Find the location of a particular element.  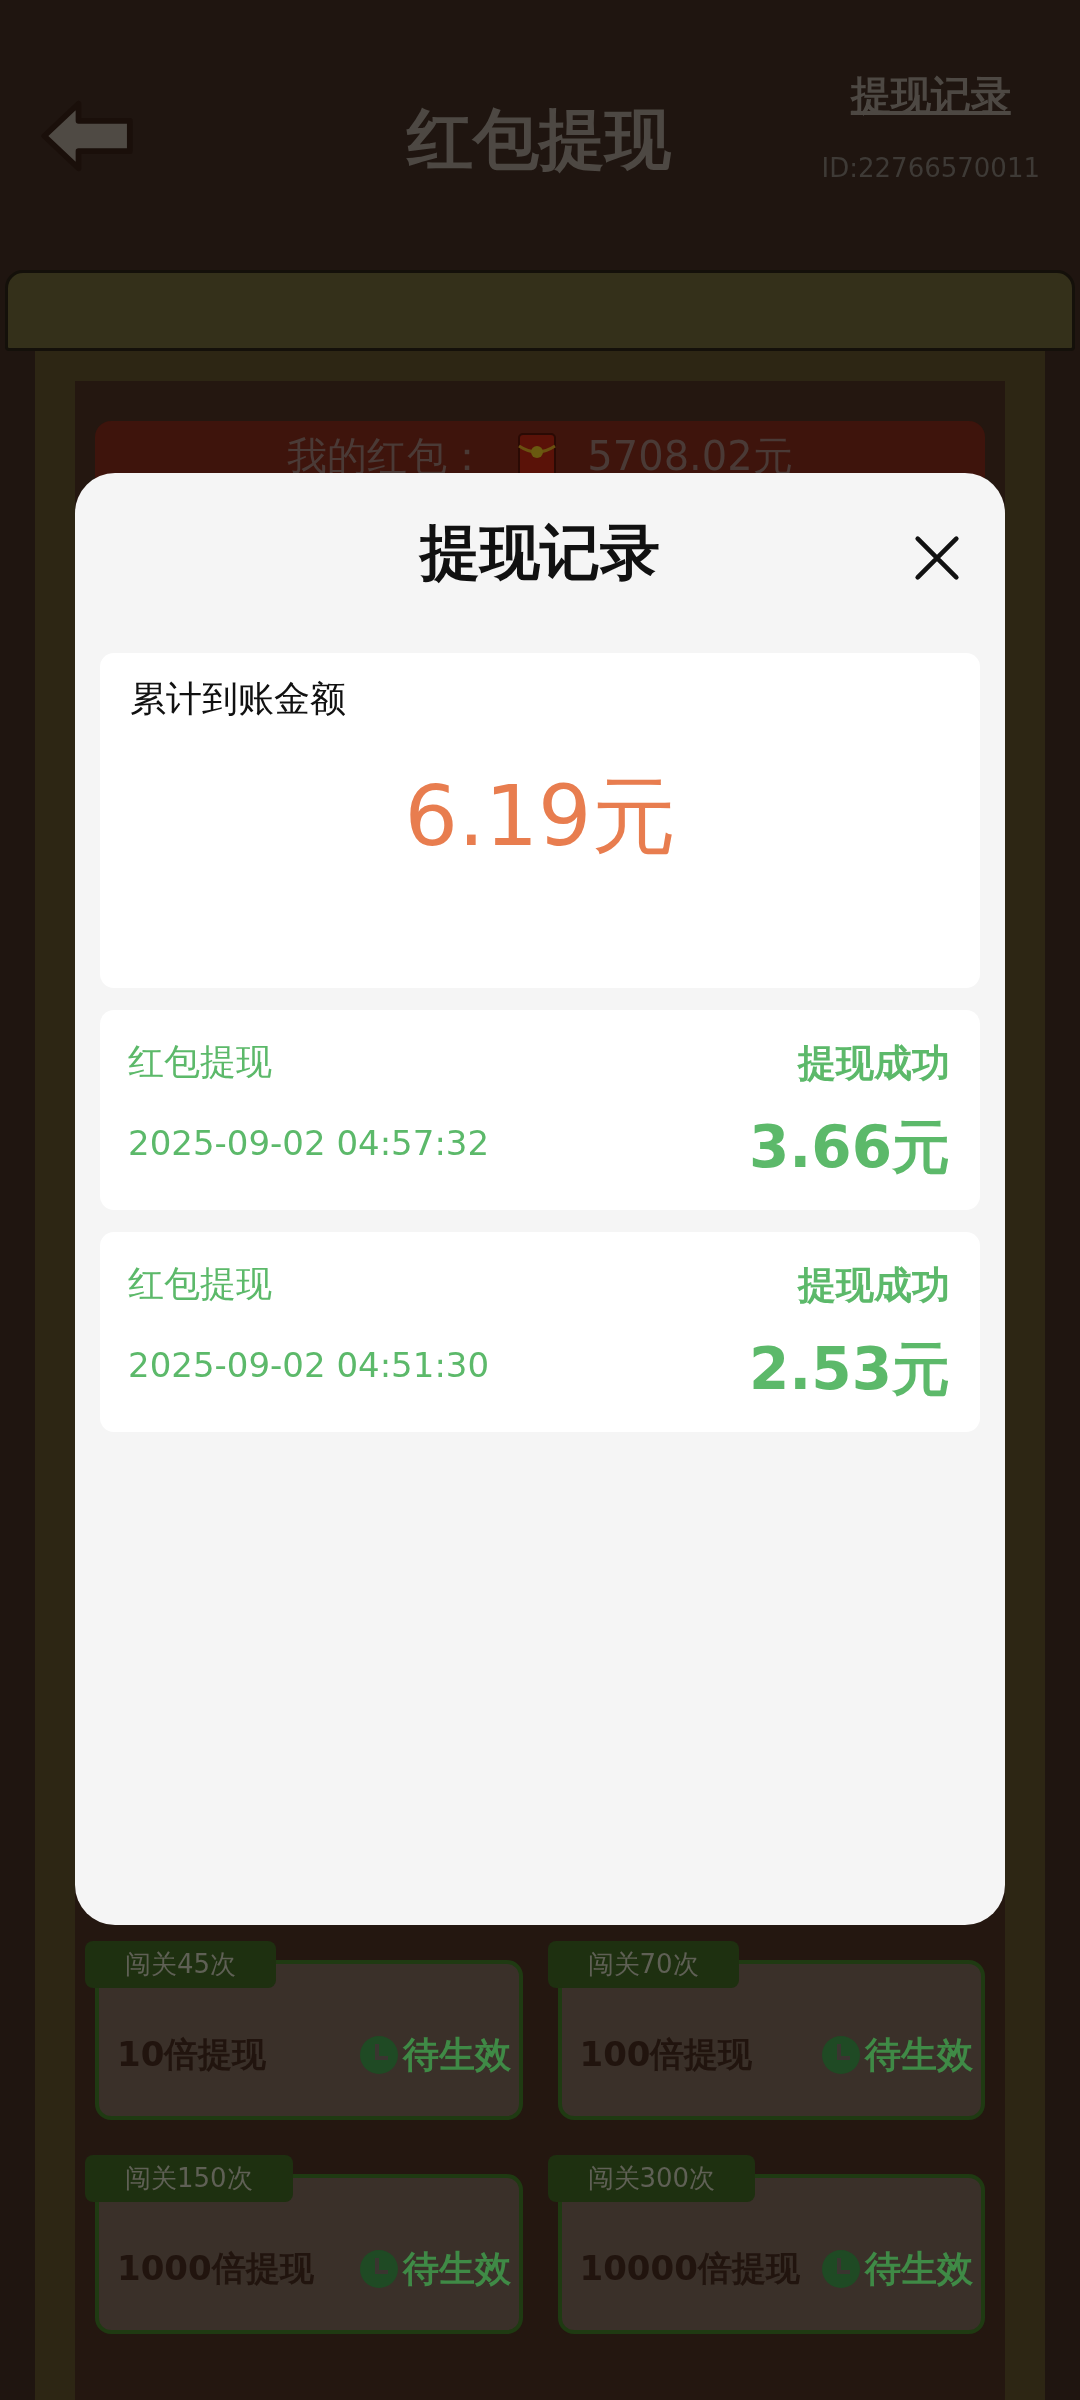

record-time: 2025-09-02 04:51:30 is located at coordinates (309, 1365).